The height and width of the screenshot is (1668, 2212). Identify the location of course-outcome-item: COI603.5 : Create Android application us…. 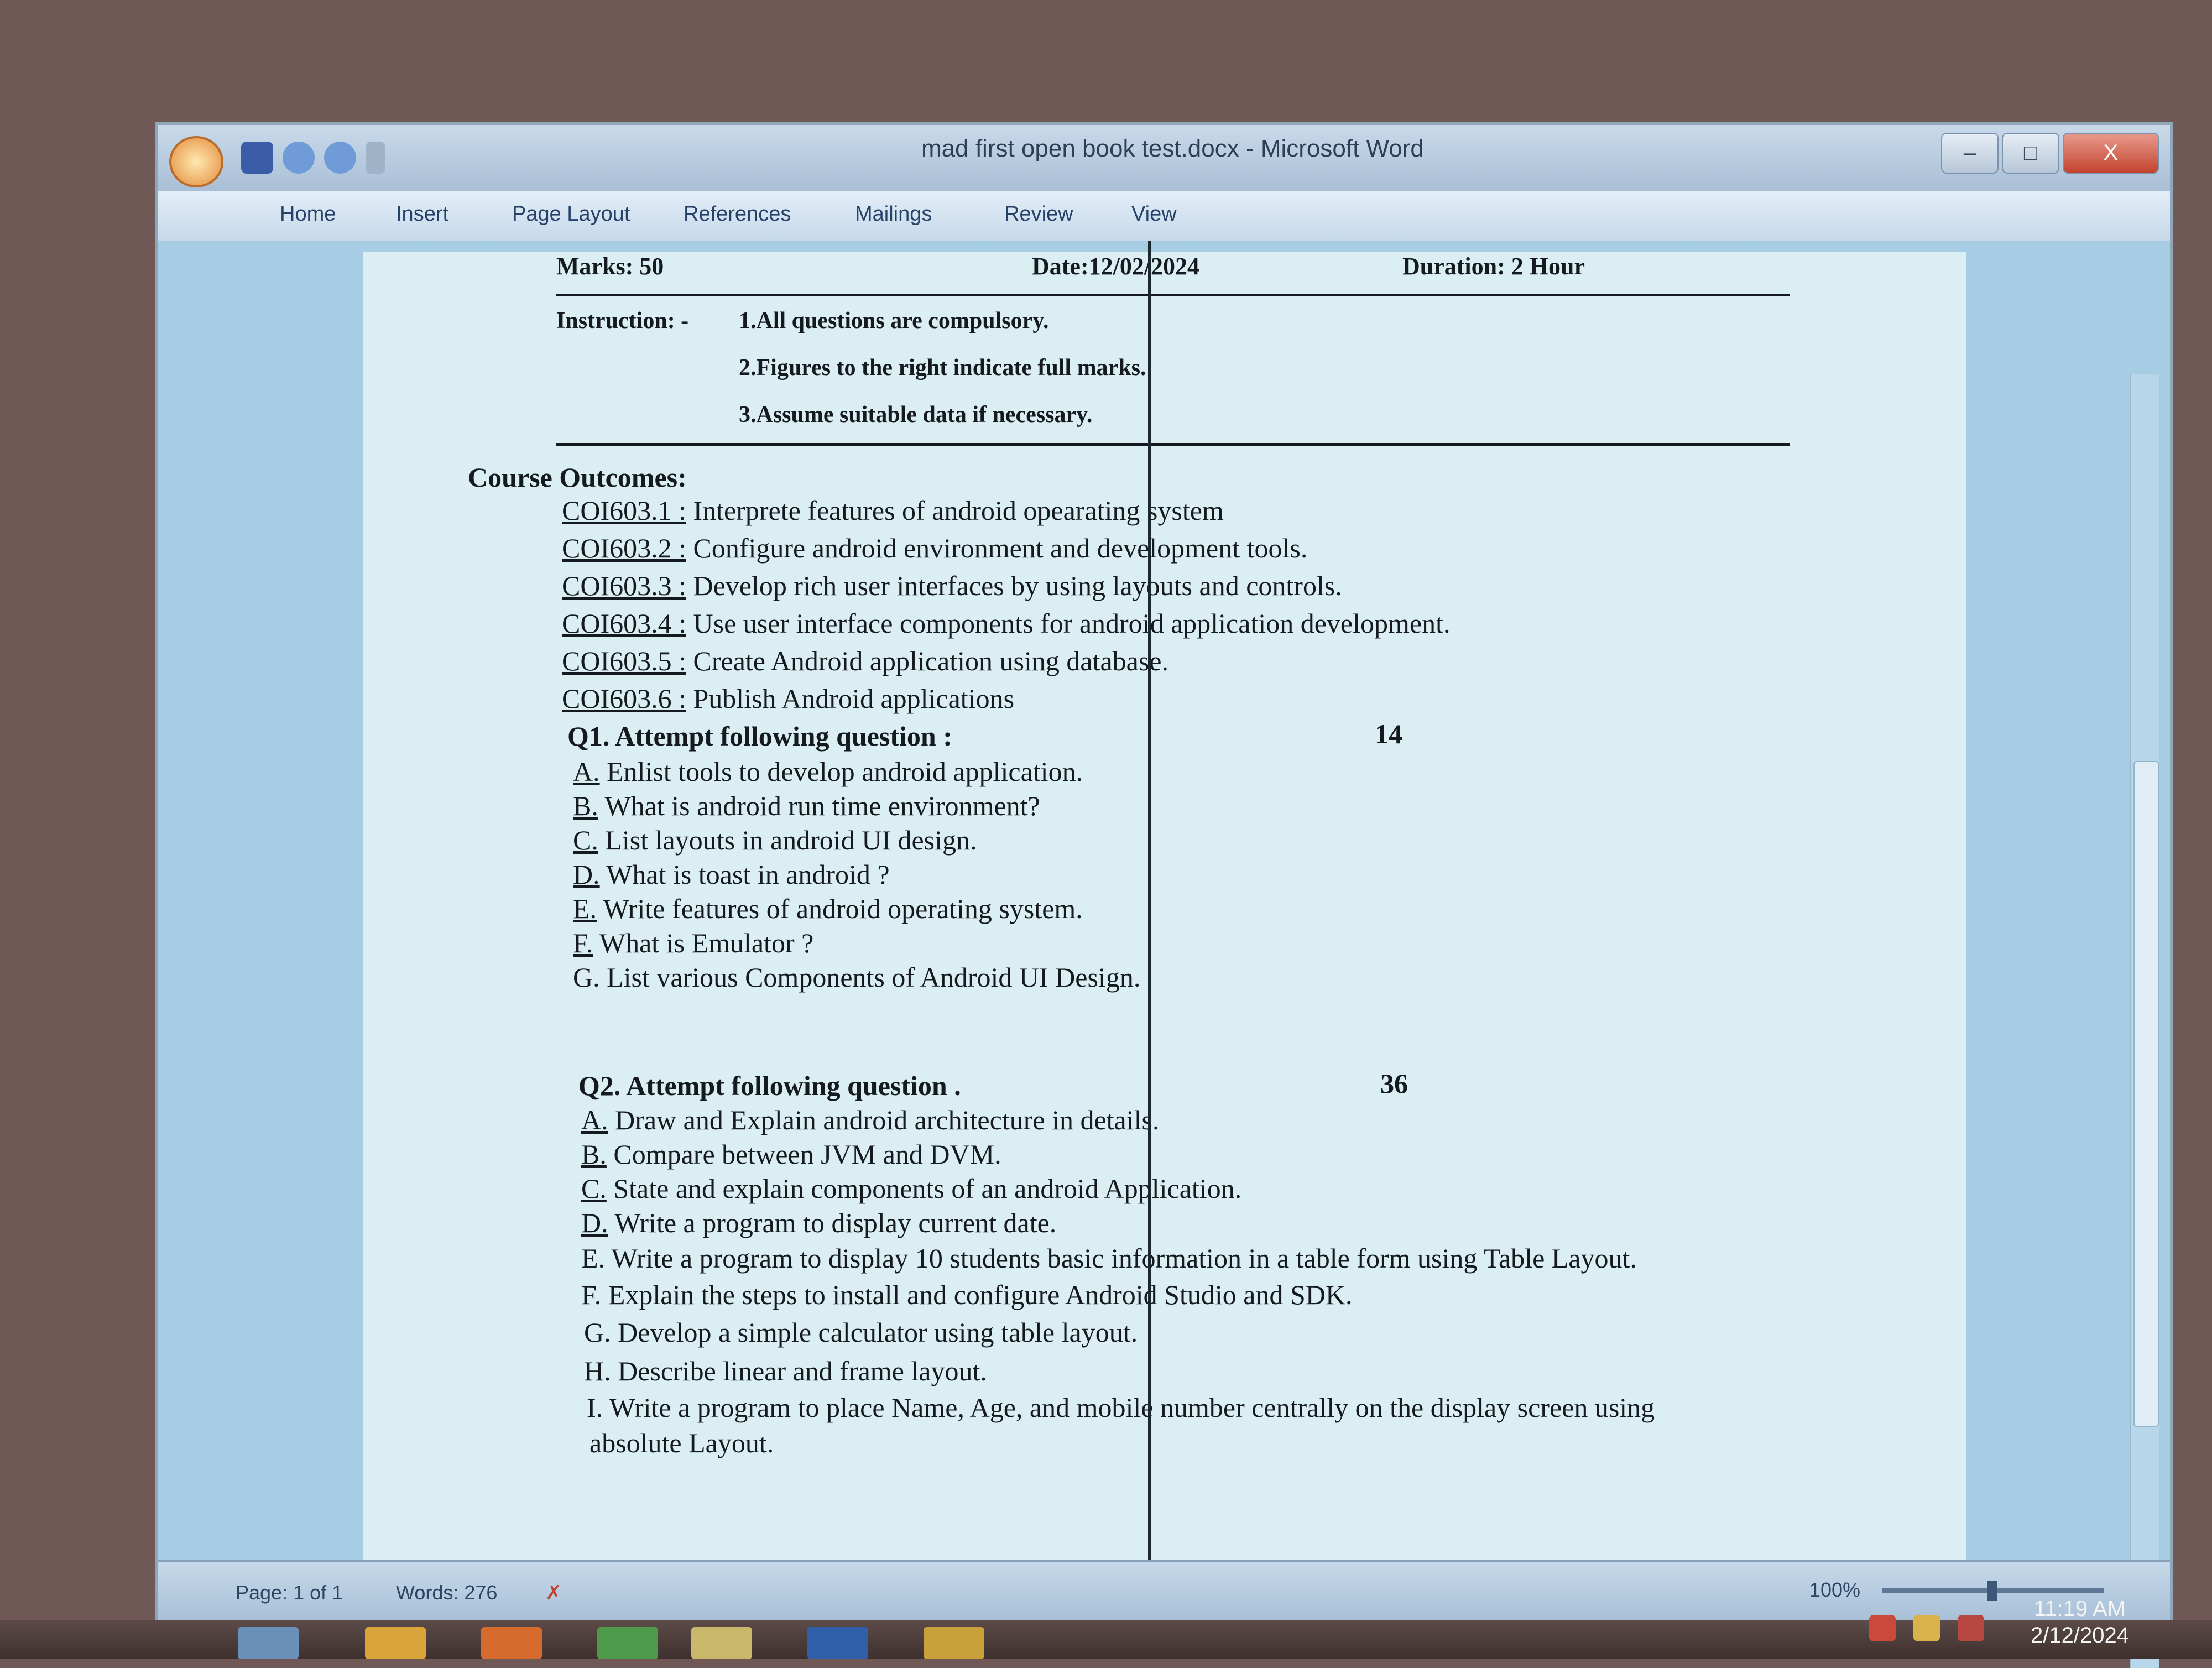
(865, 661).